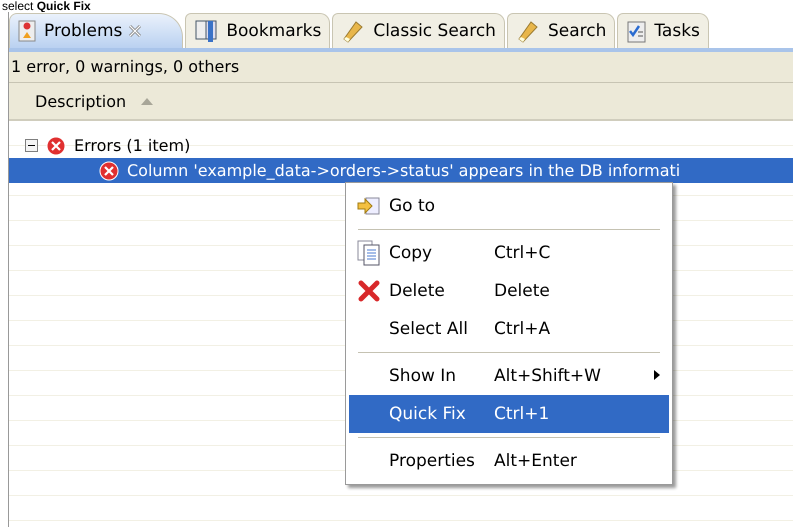 The height and width of the screenshot is (527, 793). Describe the element at coordinates (31, 145) in the screenshot. I see `collapse-toggle-icon` at that location.